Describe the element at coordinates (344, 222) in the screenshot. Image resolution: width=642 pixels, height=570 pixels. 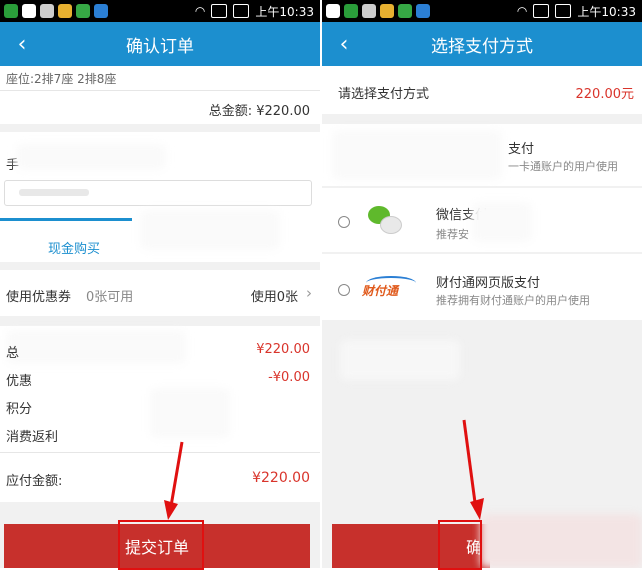
I see `wechat-radio` at that location.